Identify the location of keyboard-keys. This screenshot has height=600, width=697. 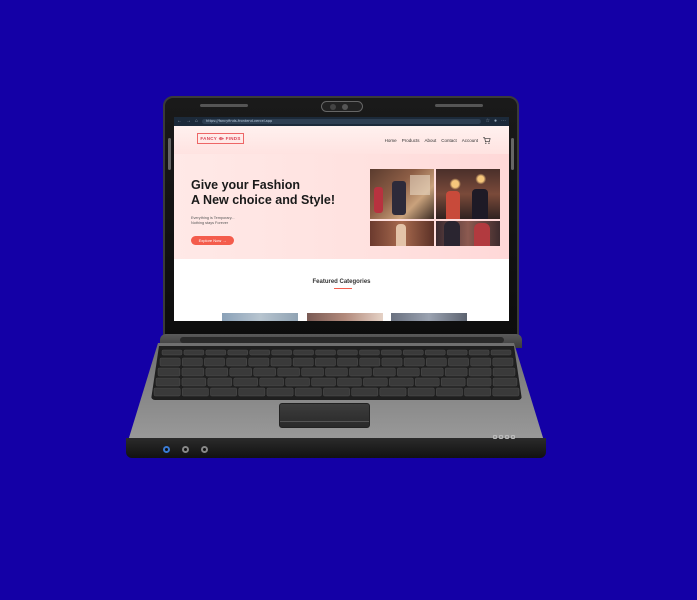
(336, 373).